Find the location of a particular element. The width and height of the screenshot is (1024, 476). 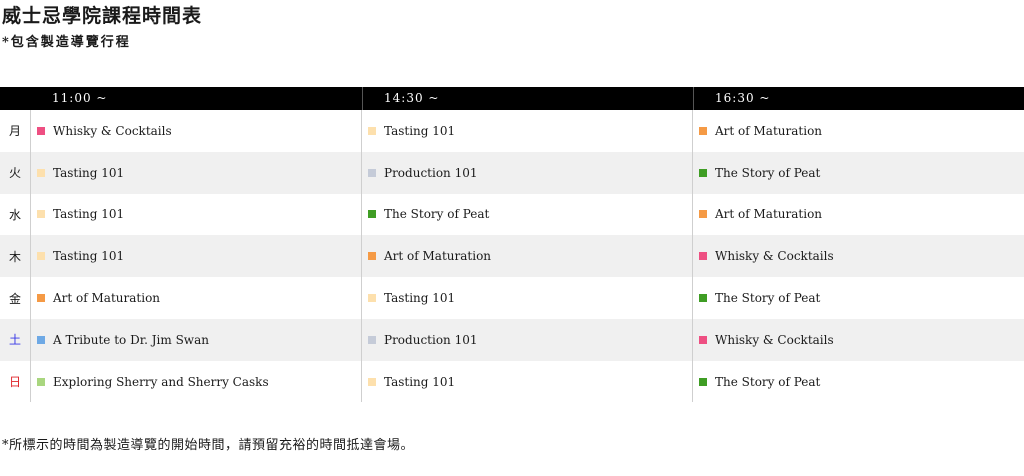

time-slot-header: 11:00 ~ is located at coordinates (80, 98).